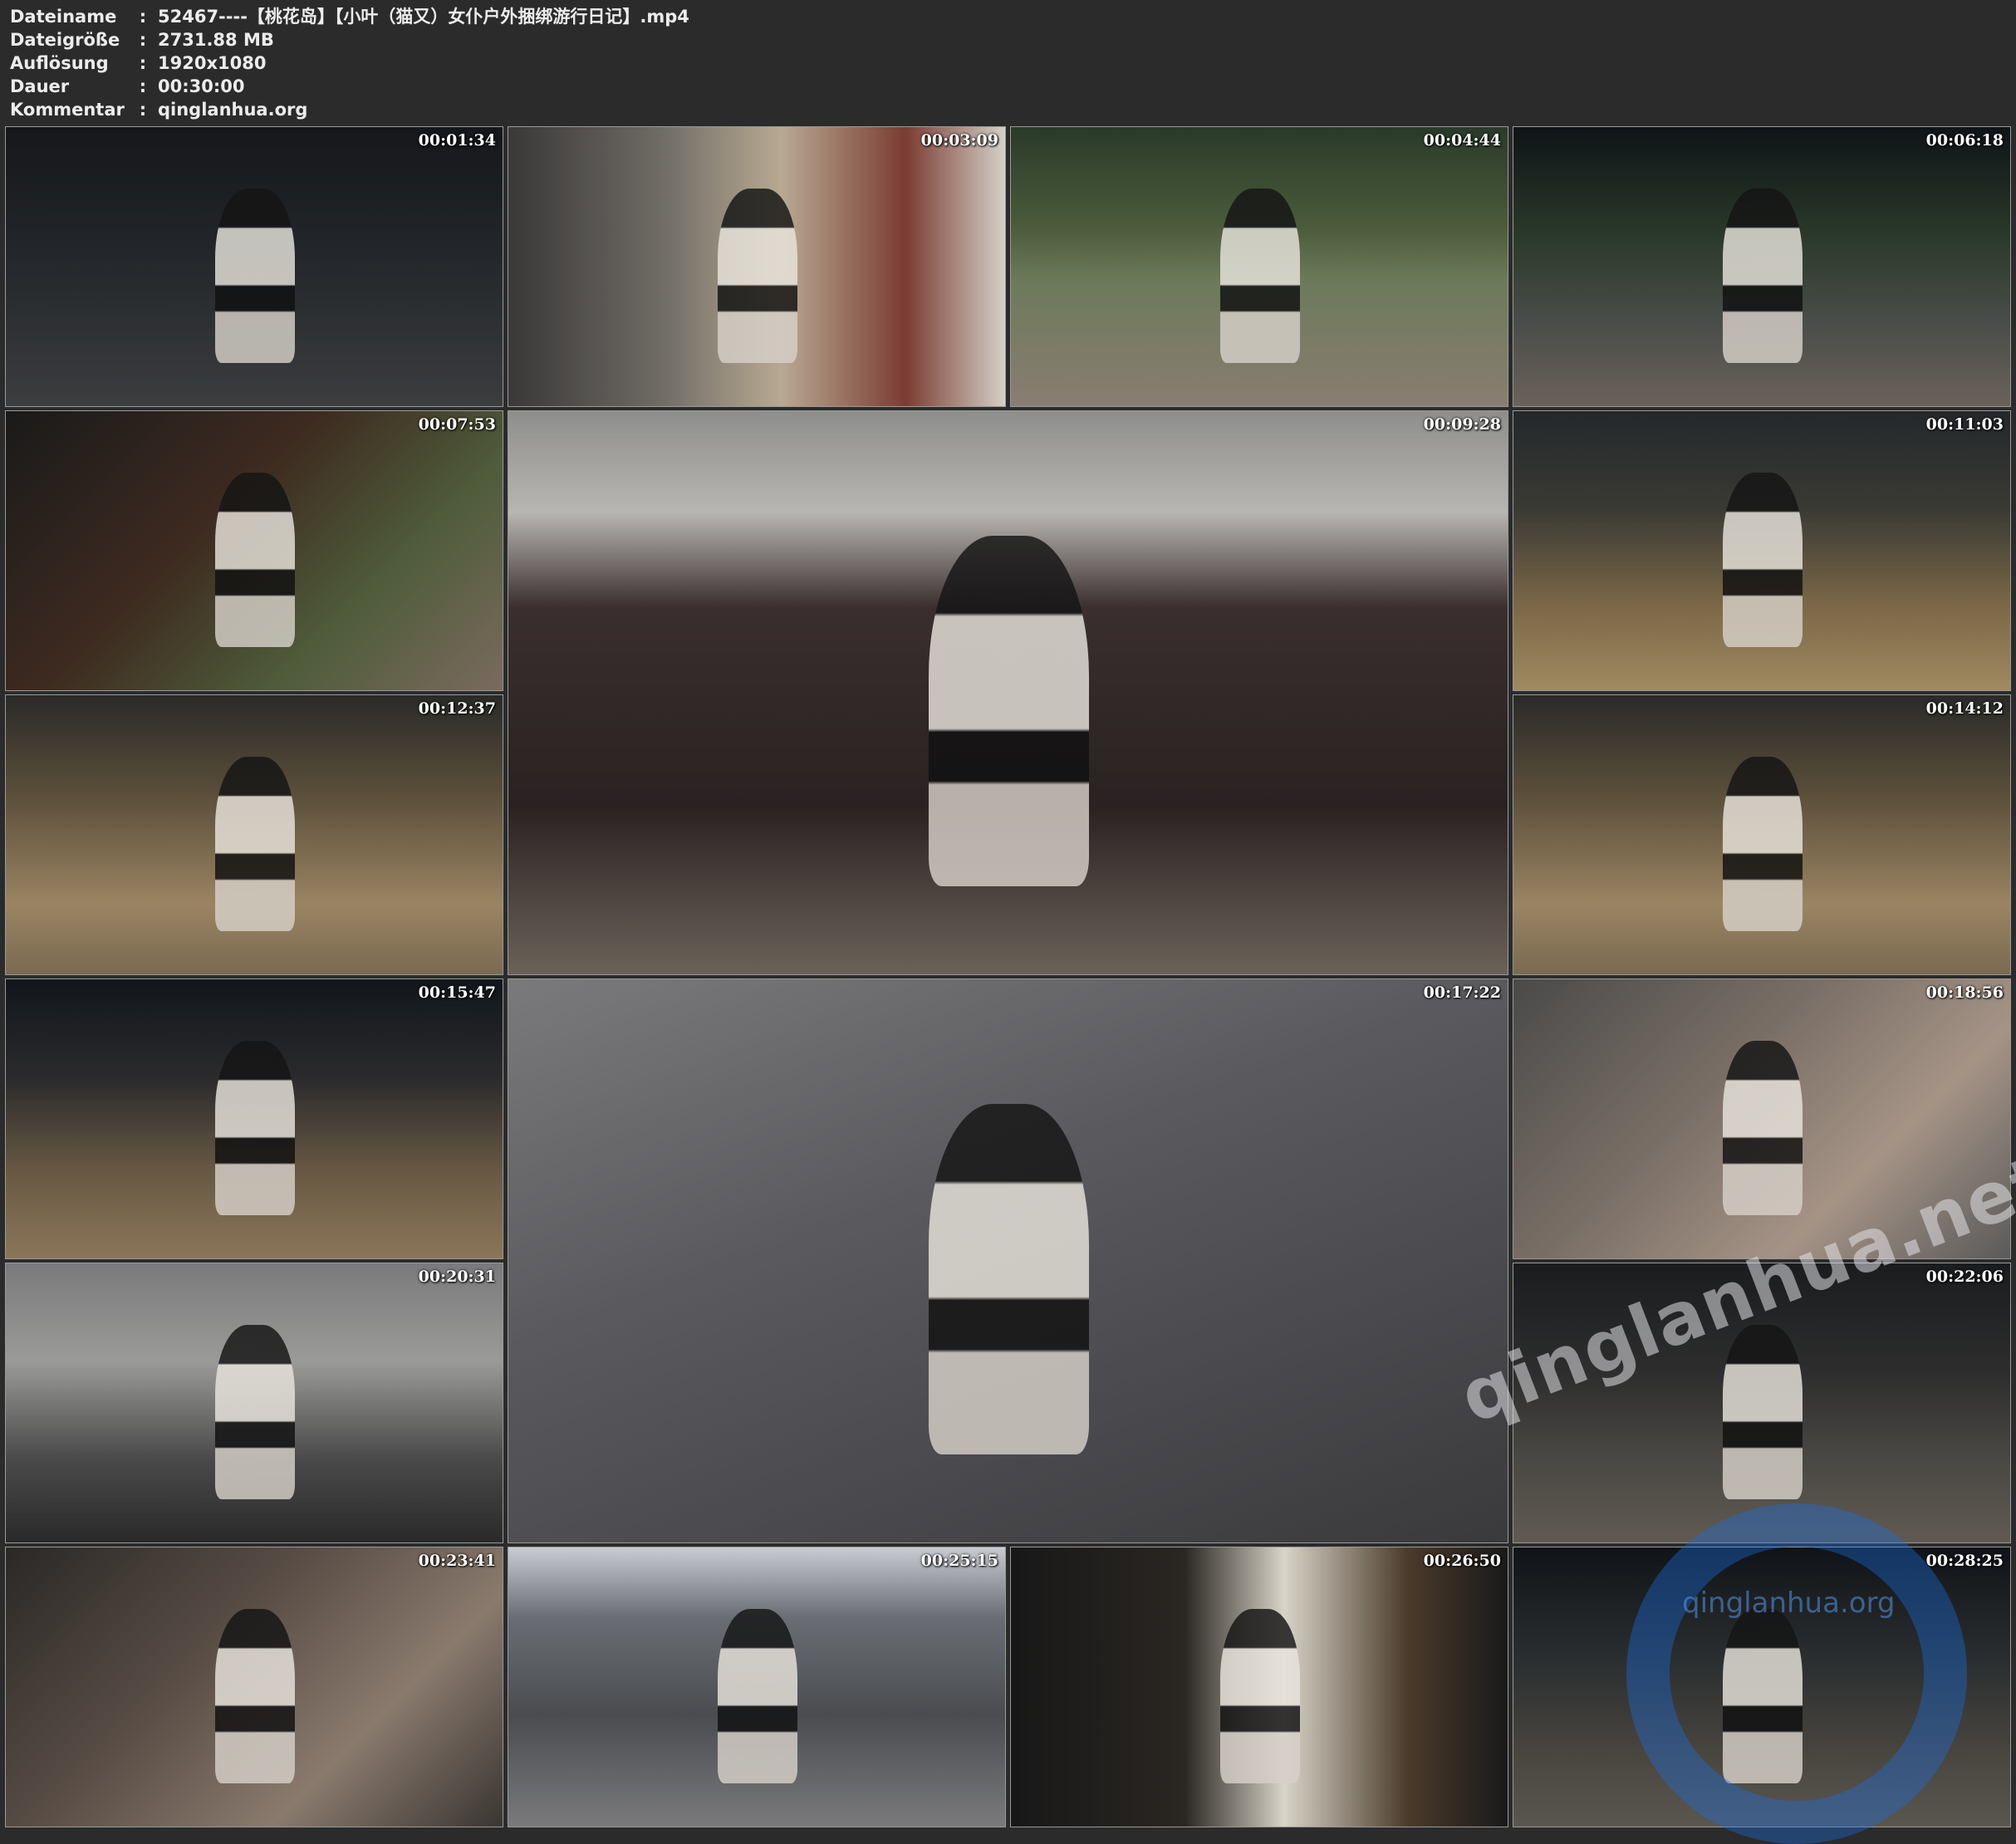  What do you see at coordinates (1964, 1277) in the screenshot?
I see `thumbnail-timestamp: 00:22:06` at bounding box center [1964, 1277].